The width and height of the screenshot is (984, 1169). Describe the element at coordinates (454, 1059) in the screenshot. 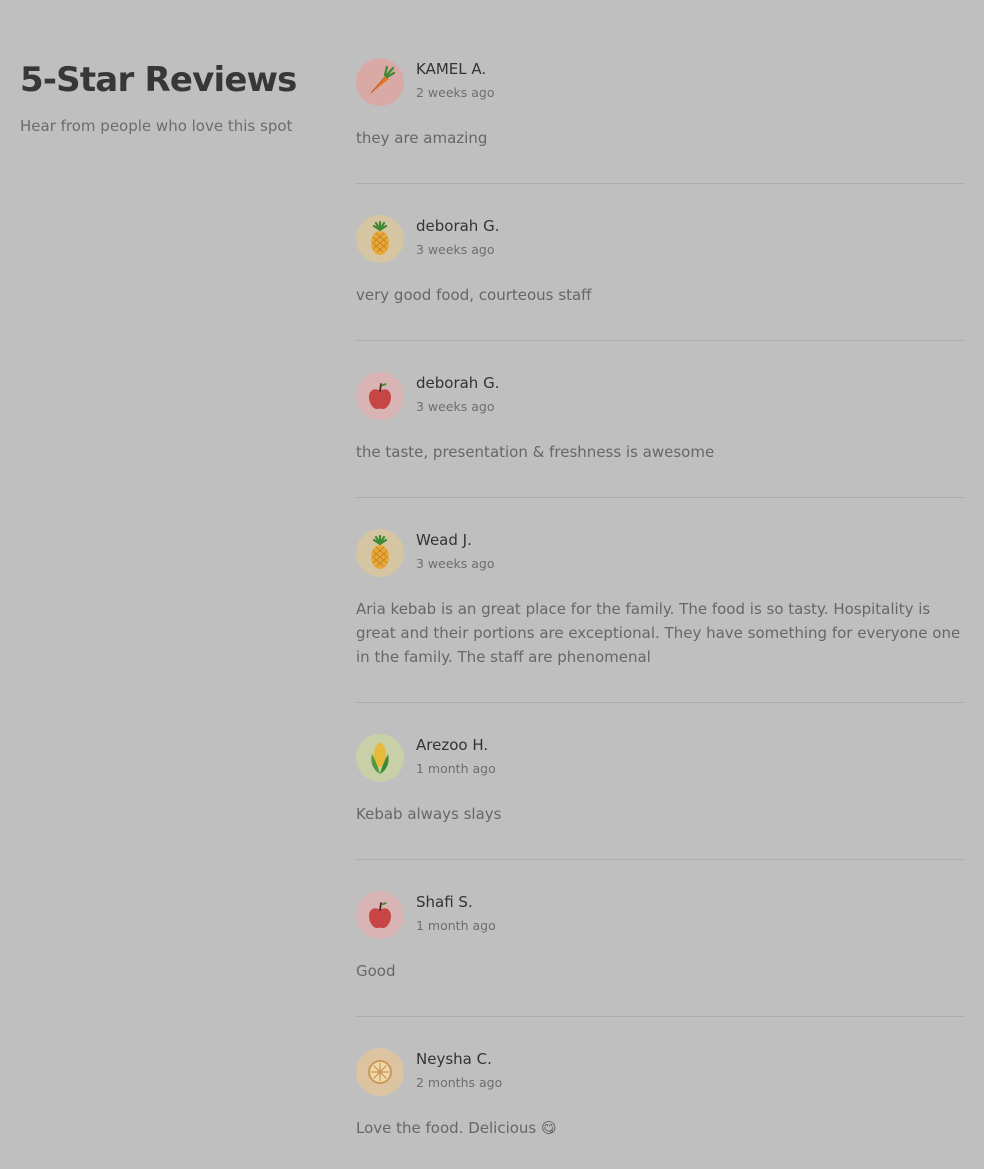

I see `reviewer-name: Neysha C.` at that location.